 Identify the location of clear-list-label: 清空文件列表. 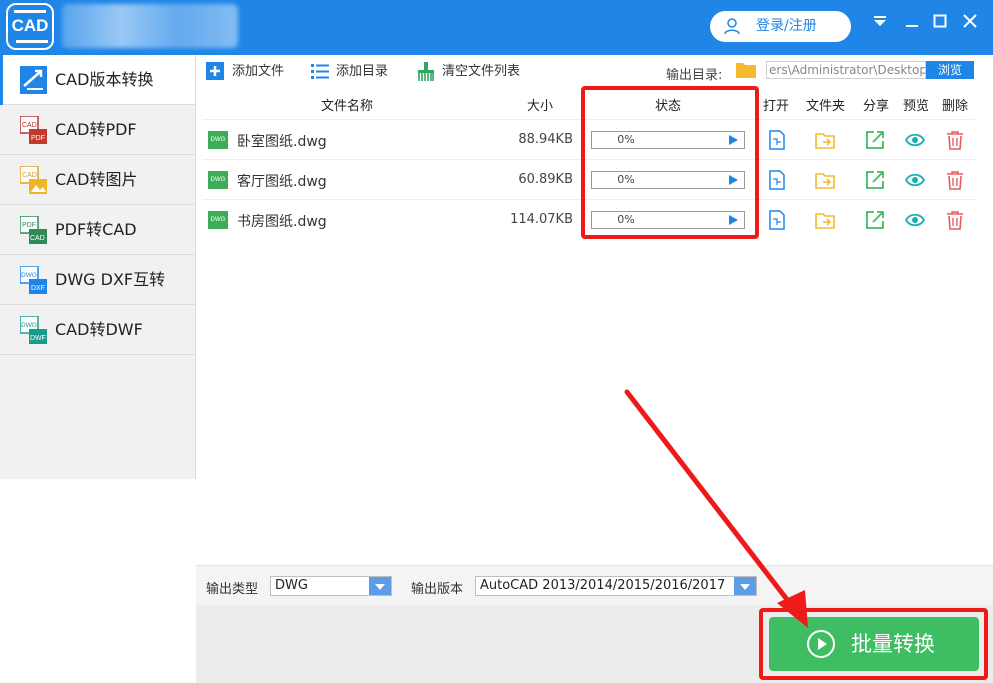
(481, 71).